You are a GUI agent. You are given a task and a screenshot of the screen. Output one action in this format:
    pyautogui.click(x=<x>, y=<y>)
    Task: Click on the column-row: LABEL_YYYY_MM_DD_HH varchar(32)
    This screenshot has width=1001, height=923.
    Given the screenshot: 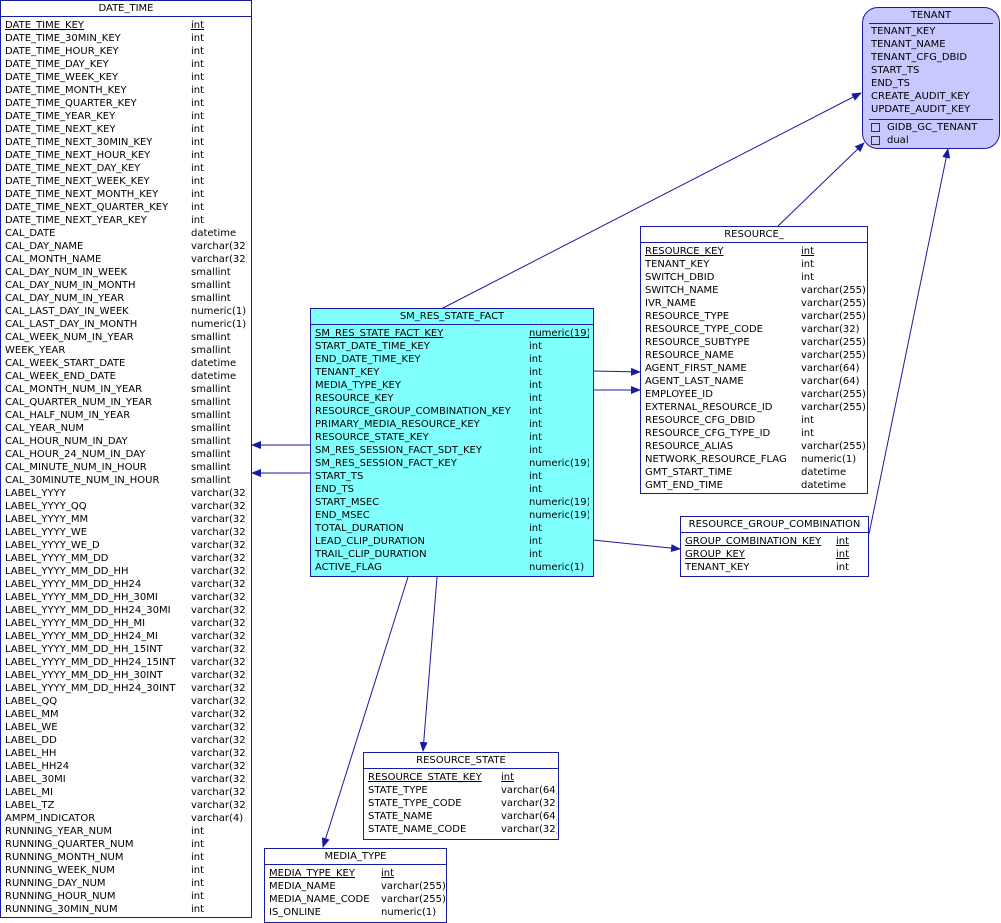 What is the action you would take?
    pyautogui.click(x=126, y=571)
    